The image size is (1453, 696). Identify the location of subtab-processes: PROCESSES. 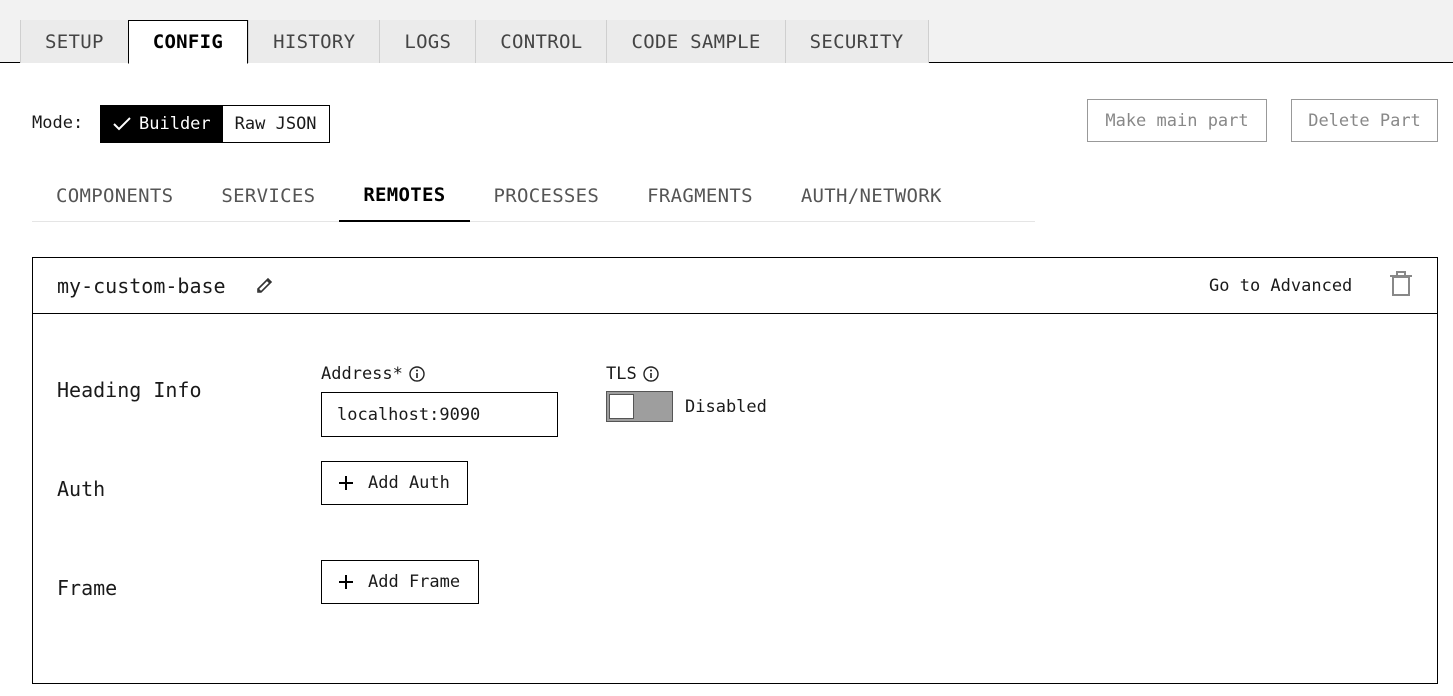
(547, 196).